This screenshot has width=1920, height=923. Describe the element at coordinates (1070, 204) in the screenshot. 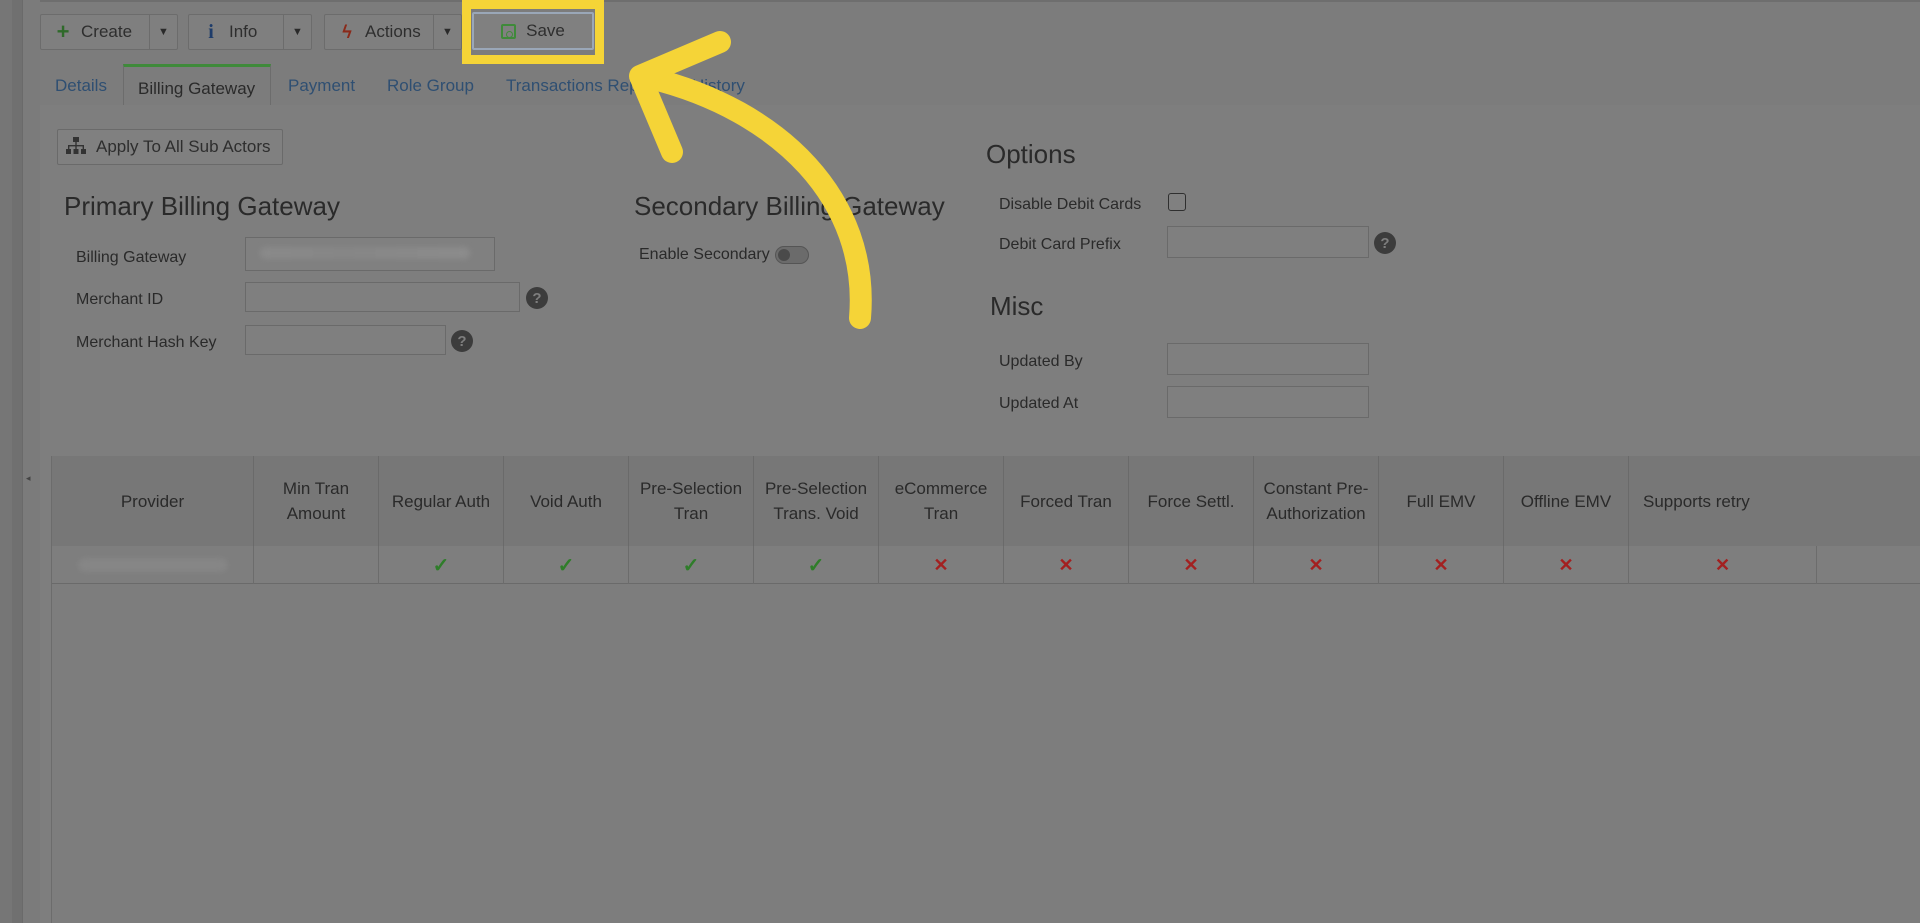

I see `disable-debit-label: Disable Debit Cards` at that location.